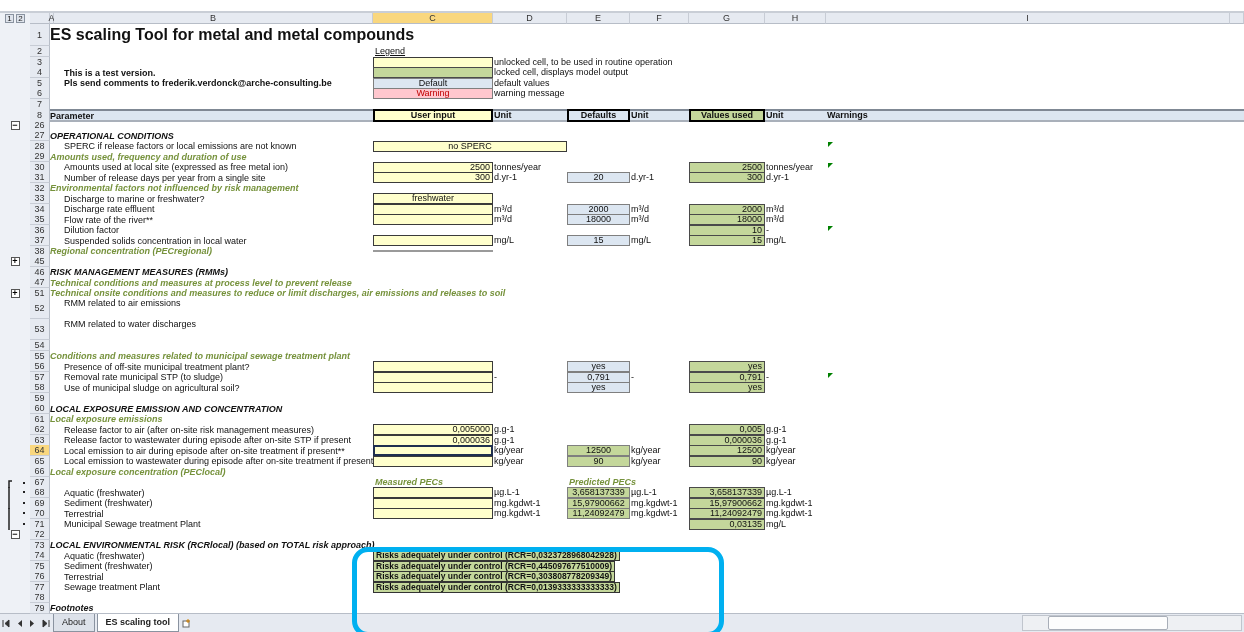 This screenshot has height=632, width=1244. I want to click on parameter-label: RMM related to water discharges, so click(130, 324).